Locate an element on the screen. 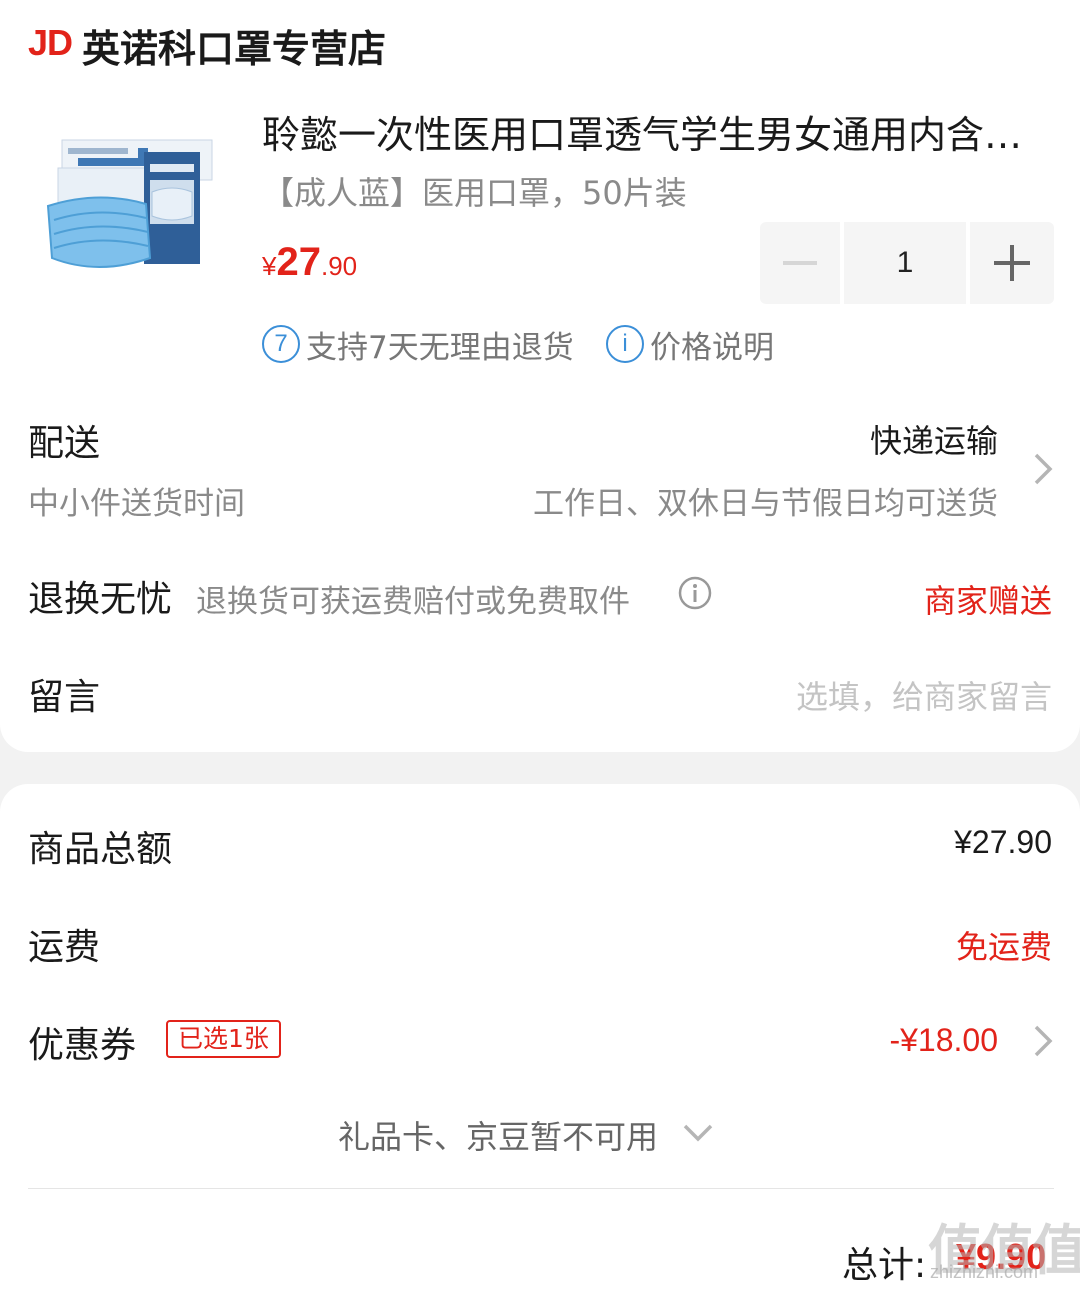 The image size is (1080, 1289). delivery-label: 配送 is located at coordinates (64, 443).